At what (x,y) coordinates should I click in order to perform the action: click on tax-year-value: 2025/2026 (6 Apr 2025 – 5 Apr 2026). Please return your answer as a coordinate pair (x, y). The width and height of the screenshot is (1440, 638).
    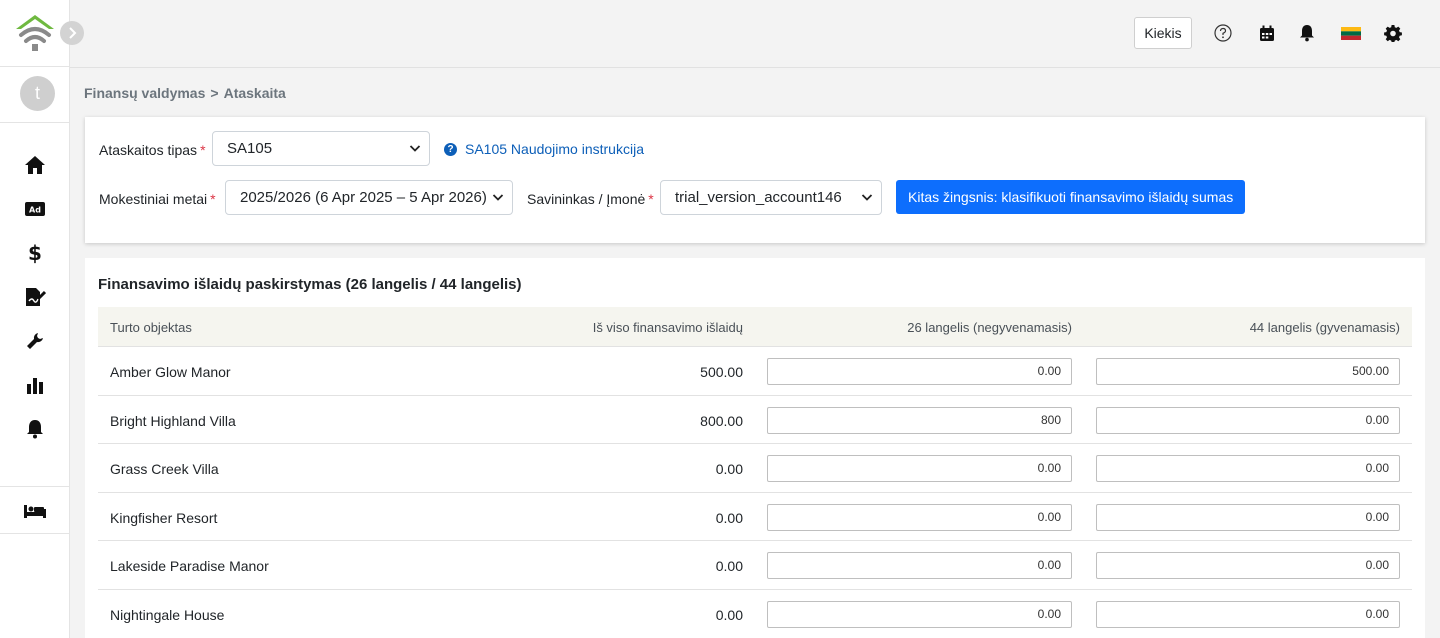
    Looking at the image, I should click on (363, 197).